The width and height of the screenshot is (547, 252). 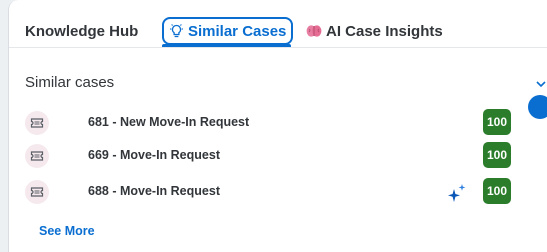 I want to click on active-tab-indicator, so click(x=226, y=45).